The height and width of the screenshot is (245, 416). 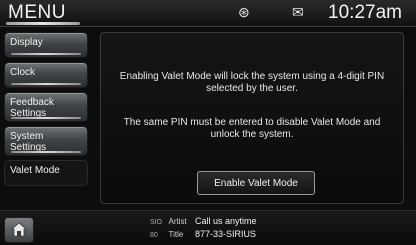 What do you see at coordinates (26, 42) in the screenshot?
I see `sidebar-item-label: Display` at bounding box center [26, 42].